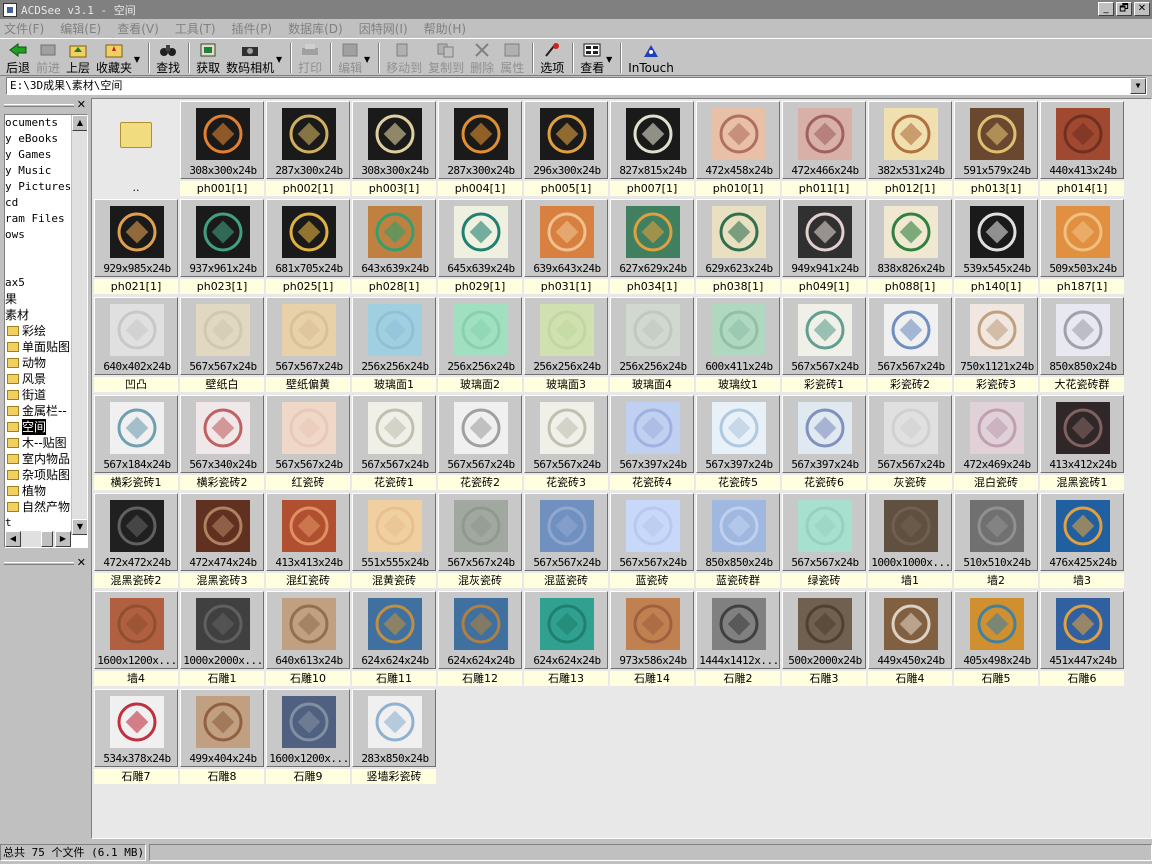  I want to click on thumbnail-item: 850x850x24b 蓝瓷砖群, so click(738, 541).